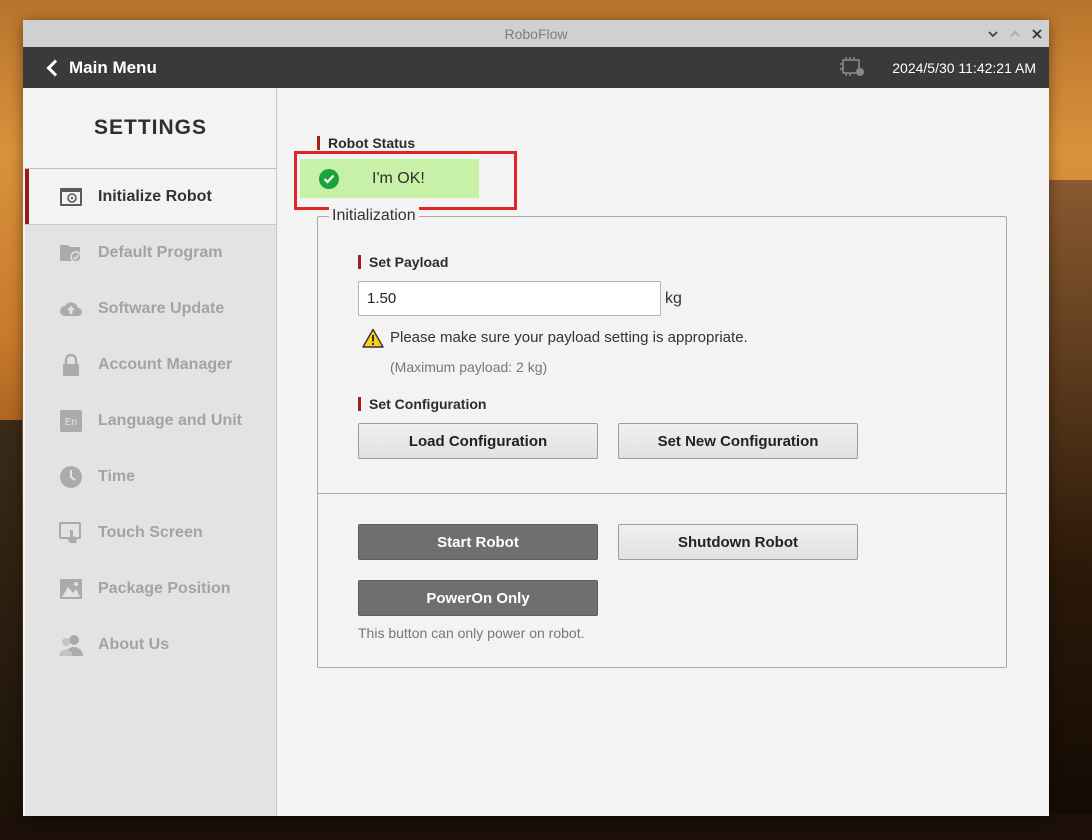 This screenshot has height=840, width=1092. I want to click on max-payload-note: (Maximum payload: 2 kg), so click(469, 367).